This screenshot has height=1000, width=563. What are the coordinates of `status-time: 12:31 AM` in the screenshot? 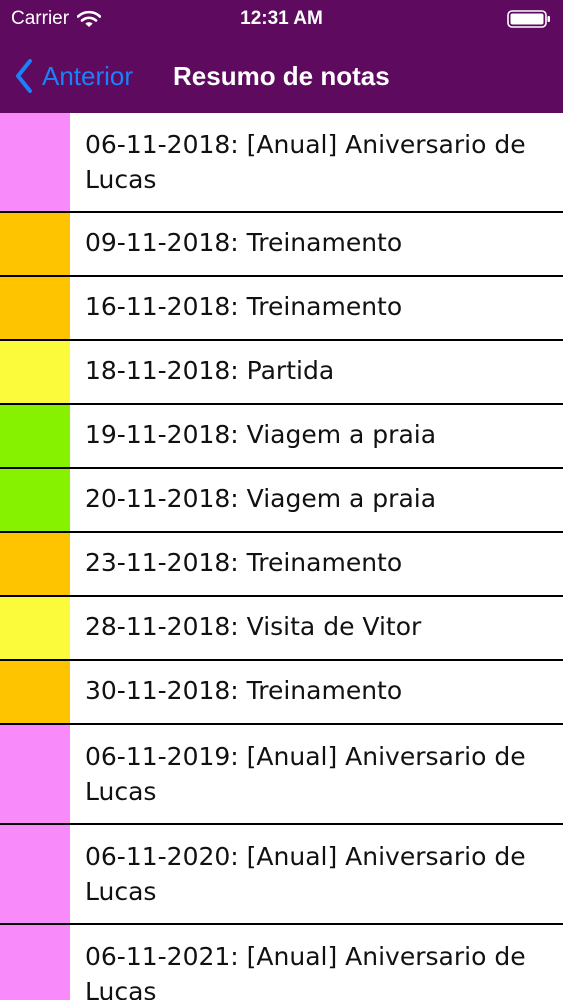 It's located at (281, 18).